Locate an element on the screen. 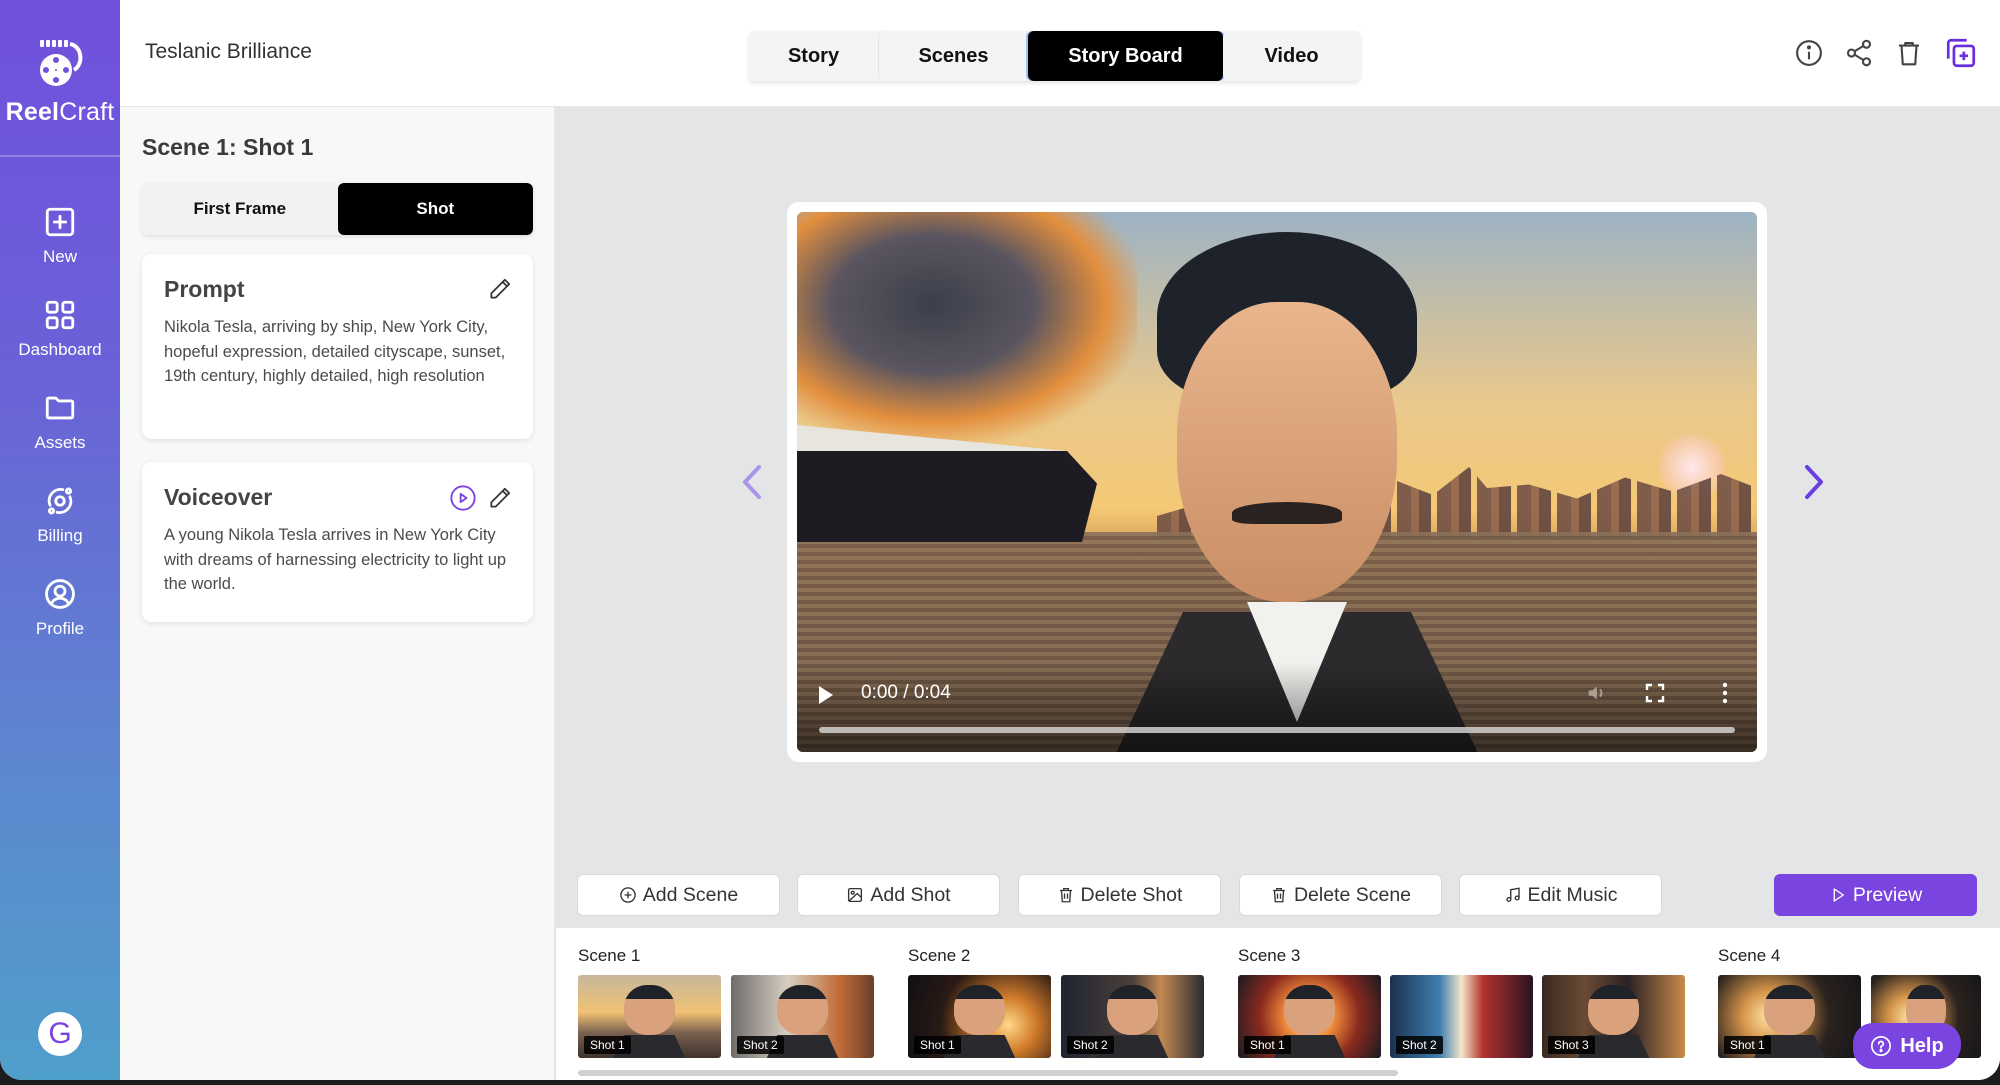 This screenshot has width=2000, height=1085. logo-text: ReelCraft is located at coordinates (60, 112).